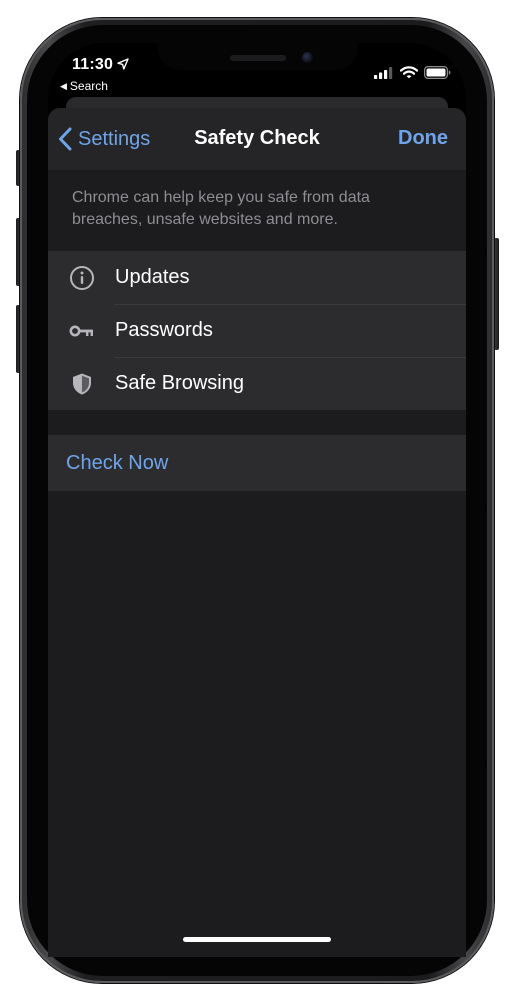  Describe the element at coordinates (496, 294) in the screenshot. I see `side-button` at that location.